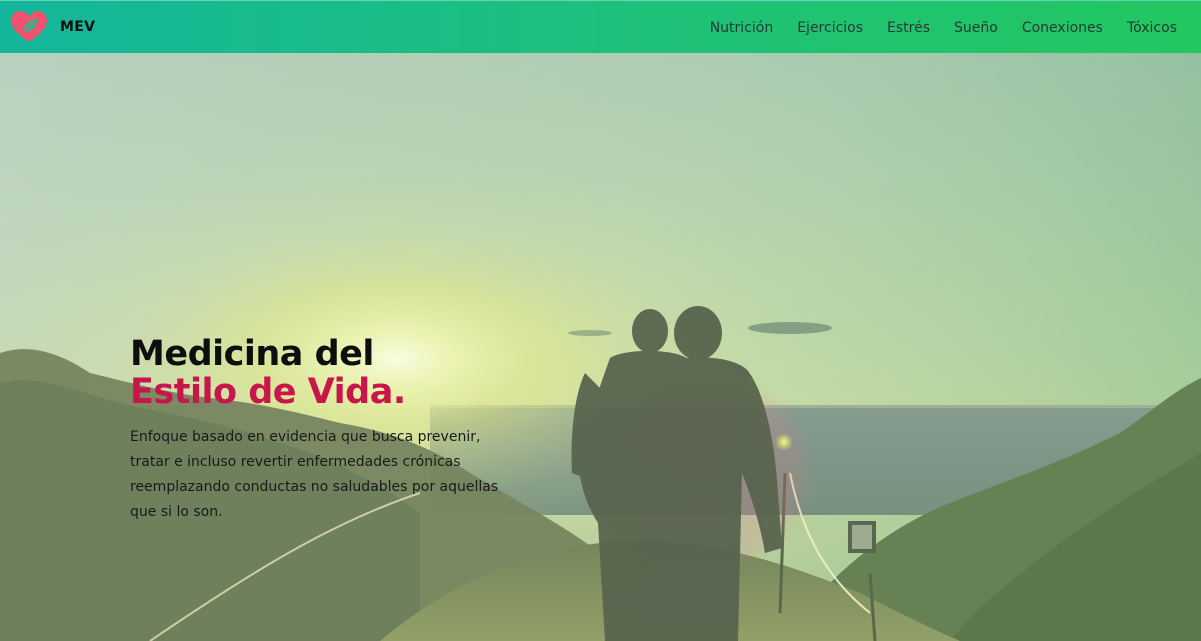 This screenshot has height=641, width=1201. Describe the element at coordinates (268, 392) in the screenshot. I see `hero-title-line2: Estilo de Vida.` at that location.